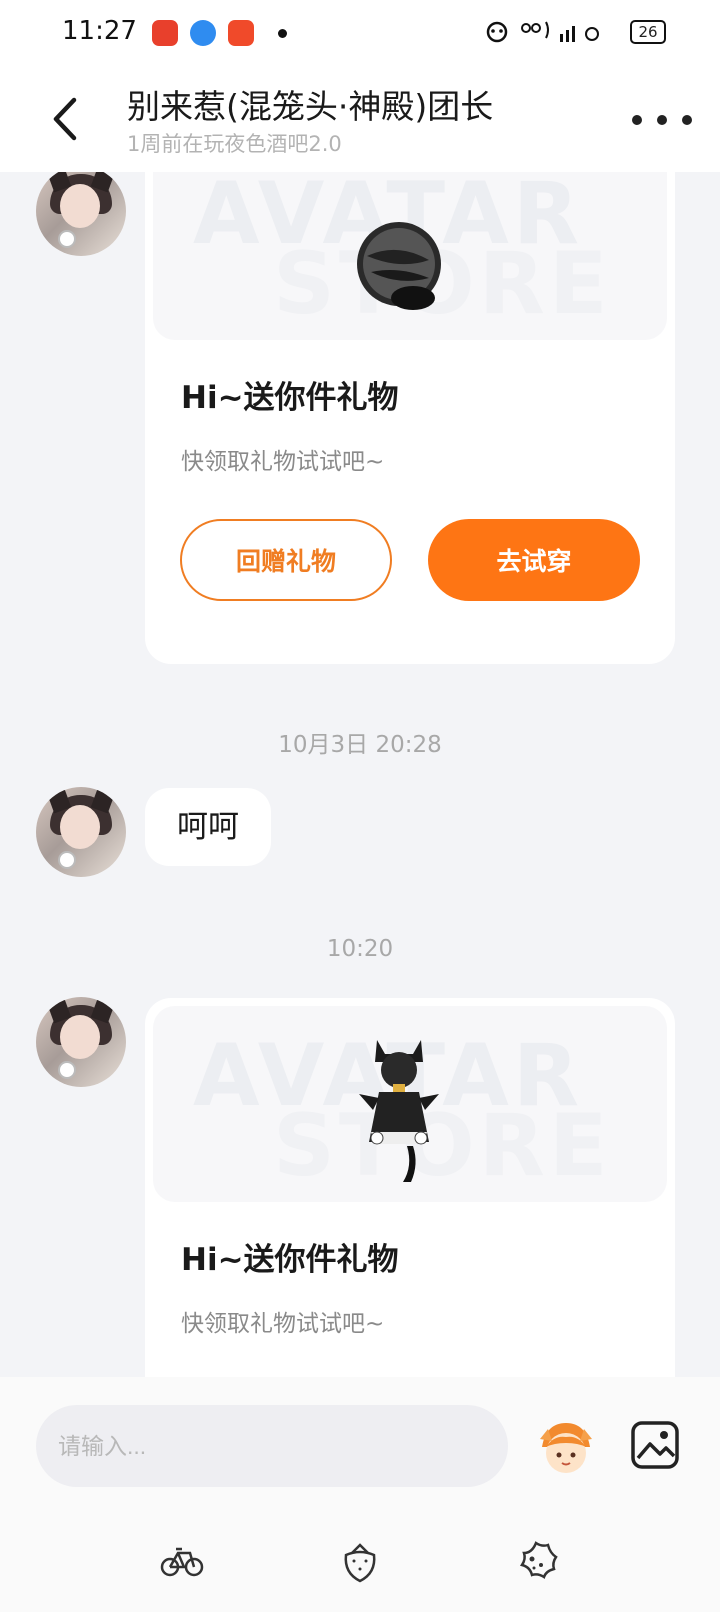  Describe the element at coordinates (662, 120) in the screenshot. I see `more-options-icon` at that location.